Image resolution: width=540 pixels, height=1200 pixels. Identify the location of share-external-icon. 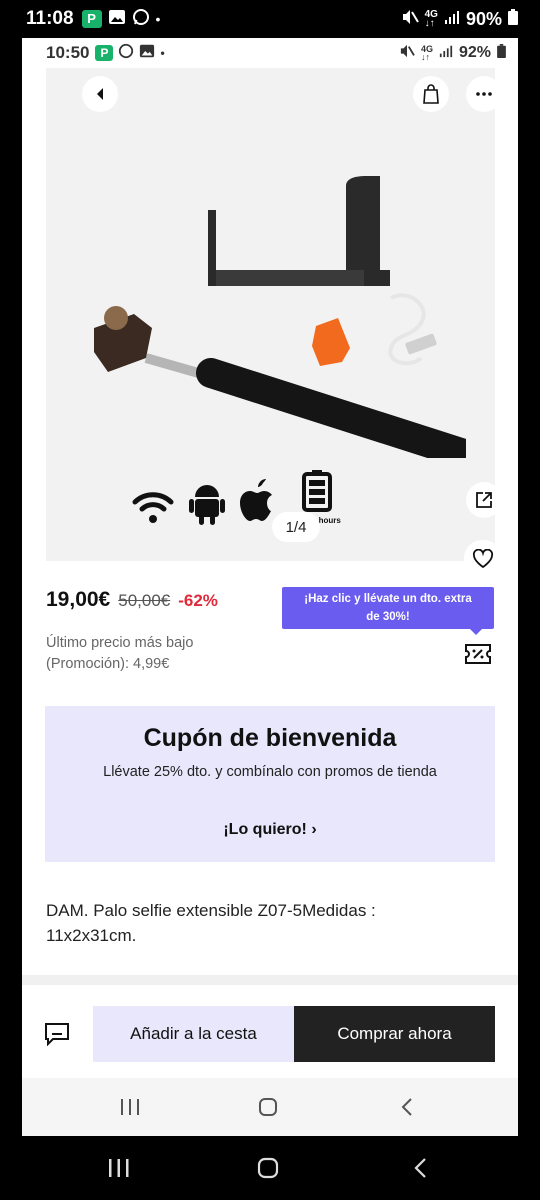
(484, 500).